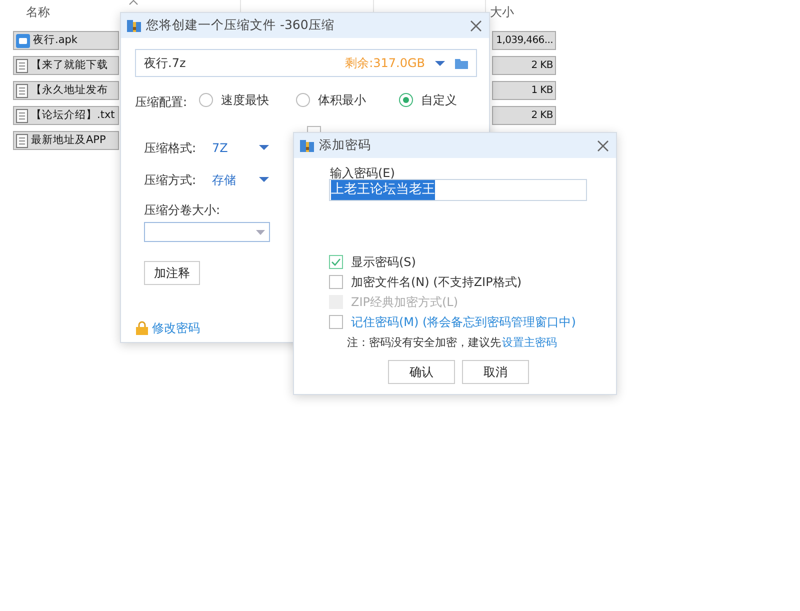  What do you see at coordinates (161, 102) in the screenshot?
I see `field-label: 压缩配置:` at bounding box center [161, 102].